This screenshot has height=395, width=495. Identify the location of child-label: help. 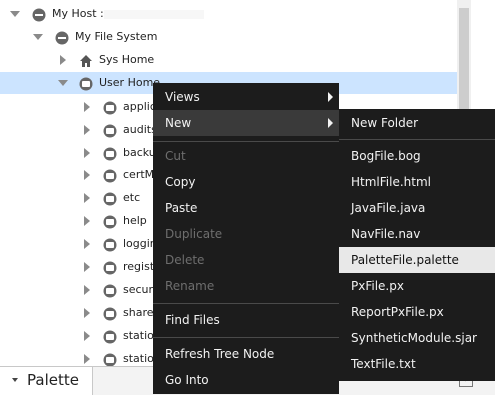
(135, 220).